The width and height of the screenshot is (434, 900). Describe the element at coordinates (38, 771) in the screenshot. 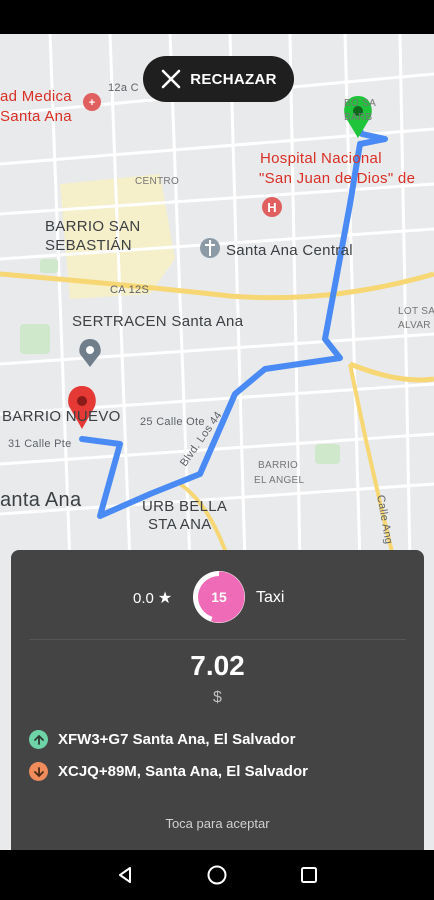

I see `arrow-down-icon` at that location.